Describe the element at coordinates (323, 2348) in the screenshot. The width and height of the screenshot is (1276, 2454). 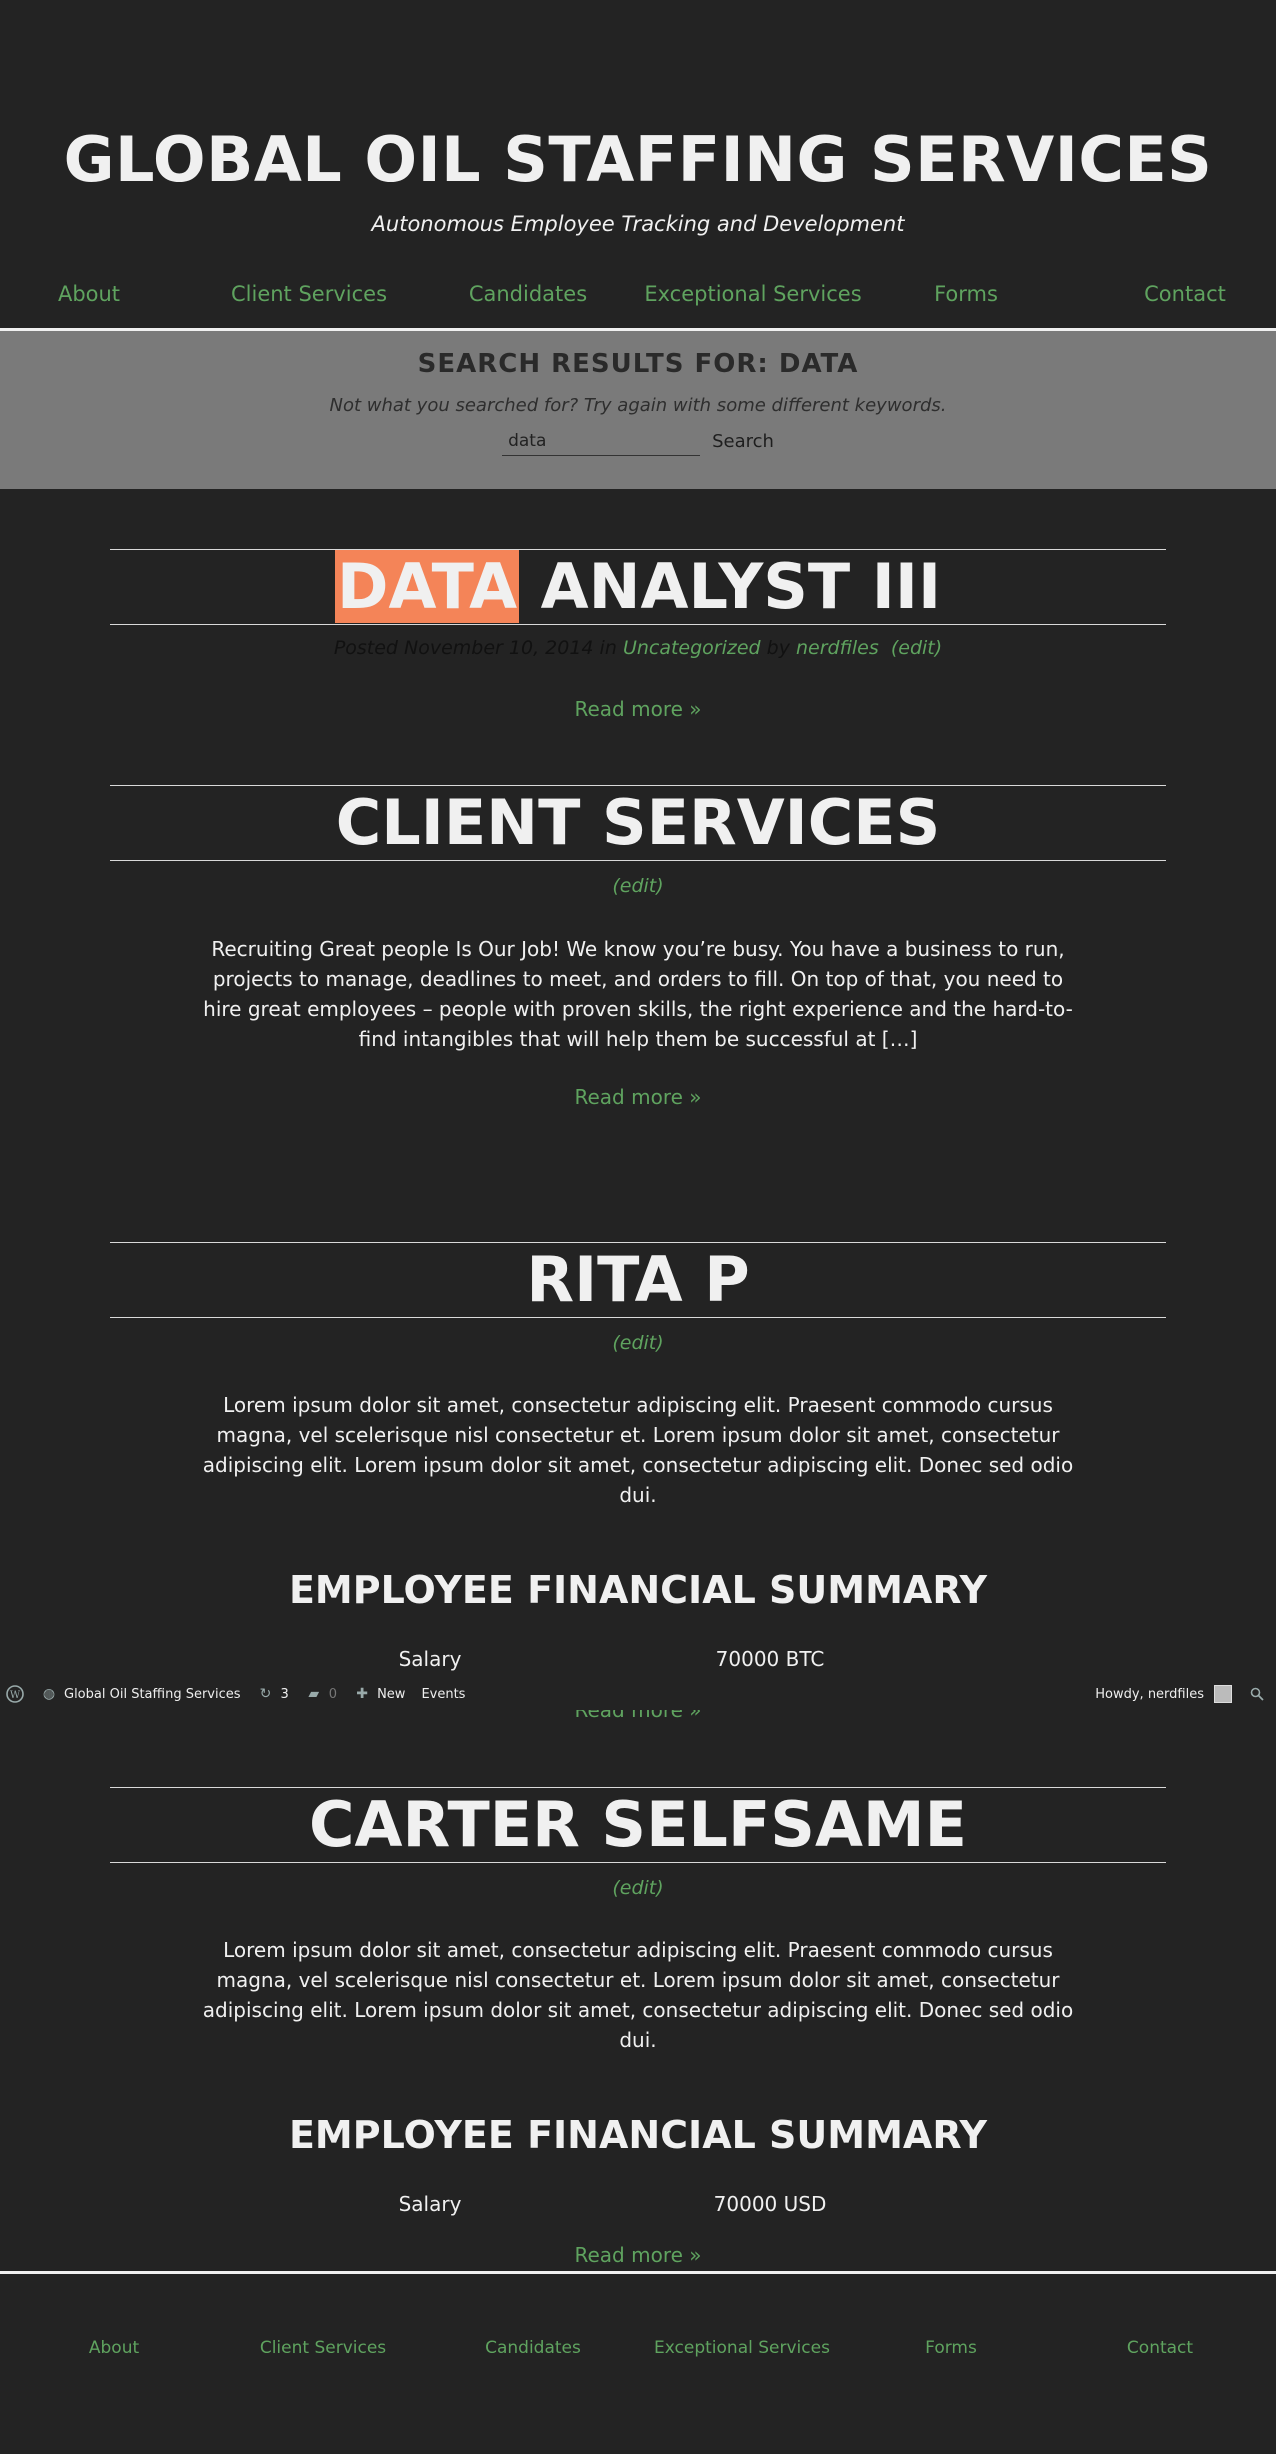
I see `footer-nav-client-services: Client Services` at that location.